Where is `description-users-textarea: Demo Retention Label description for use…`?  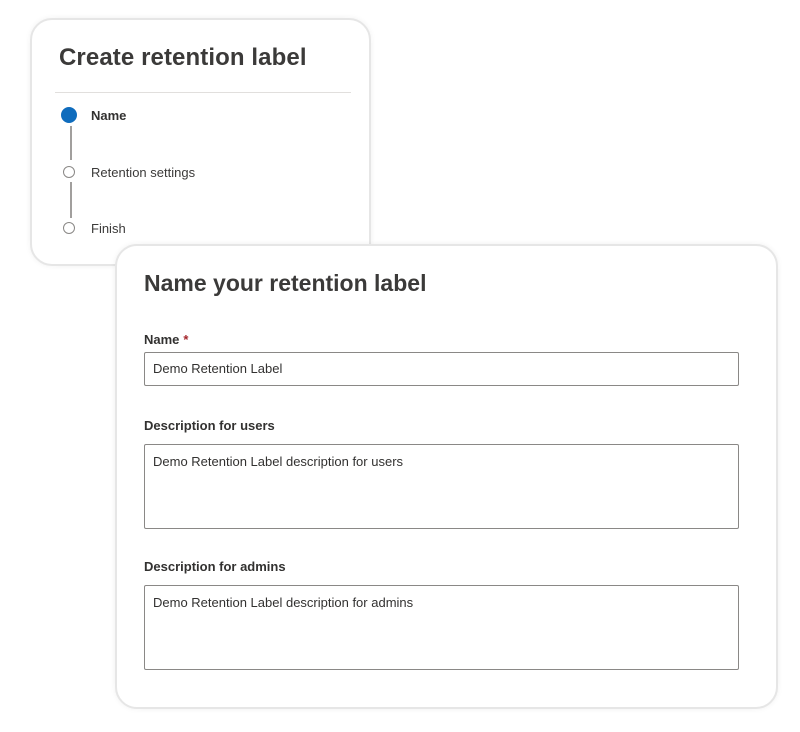 description-users-textarea: Demo Retention Label description for use… is located at coordinates (441, 486).